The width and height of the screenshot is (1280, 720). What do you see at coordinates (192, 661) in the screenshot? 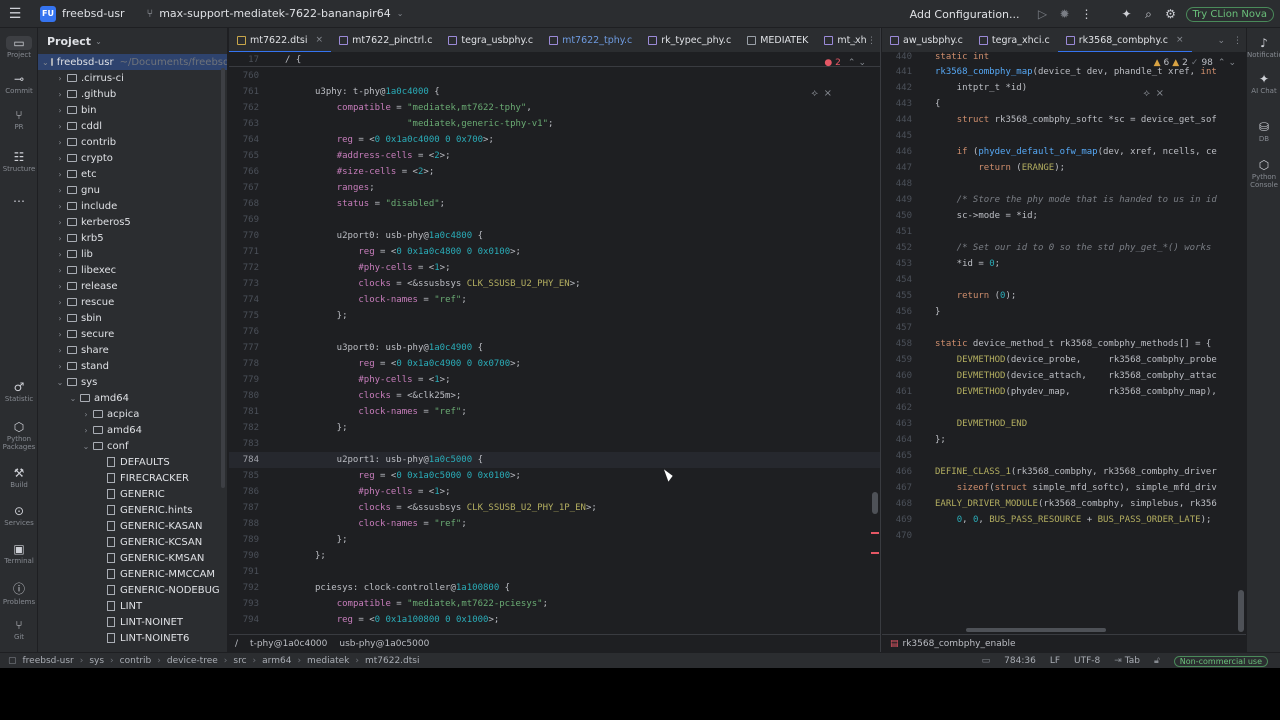
I see `nav-crumb: device-tree` at bounding box center [192, 661].